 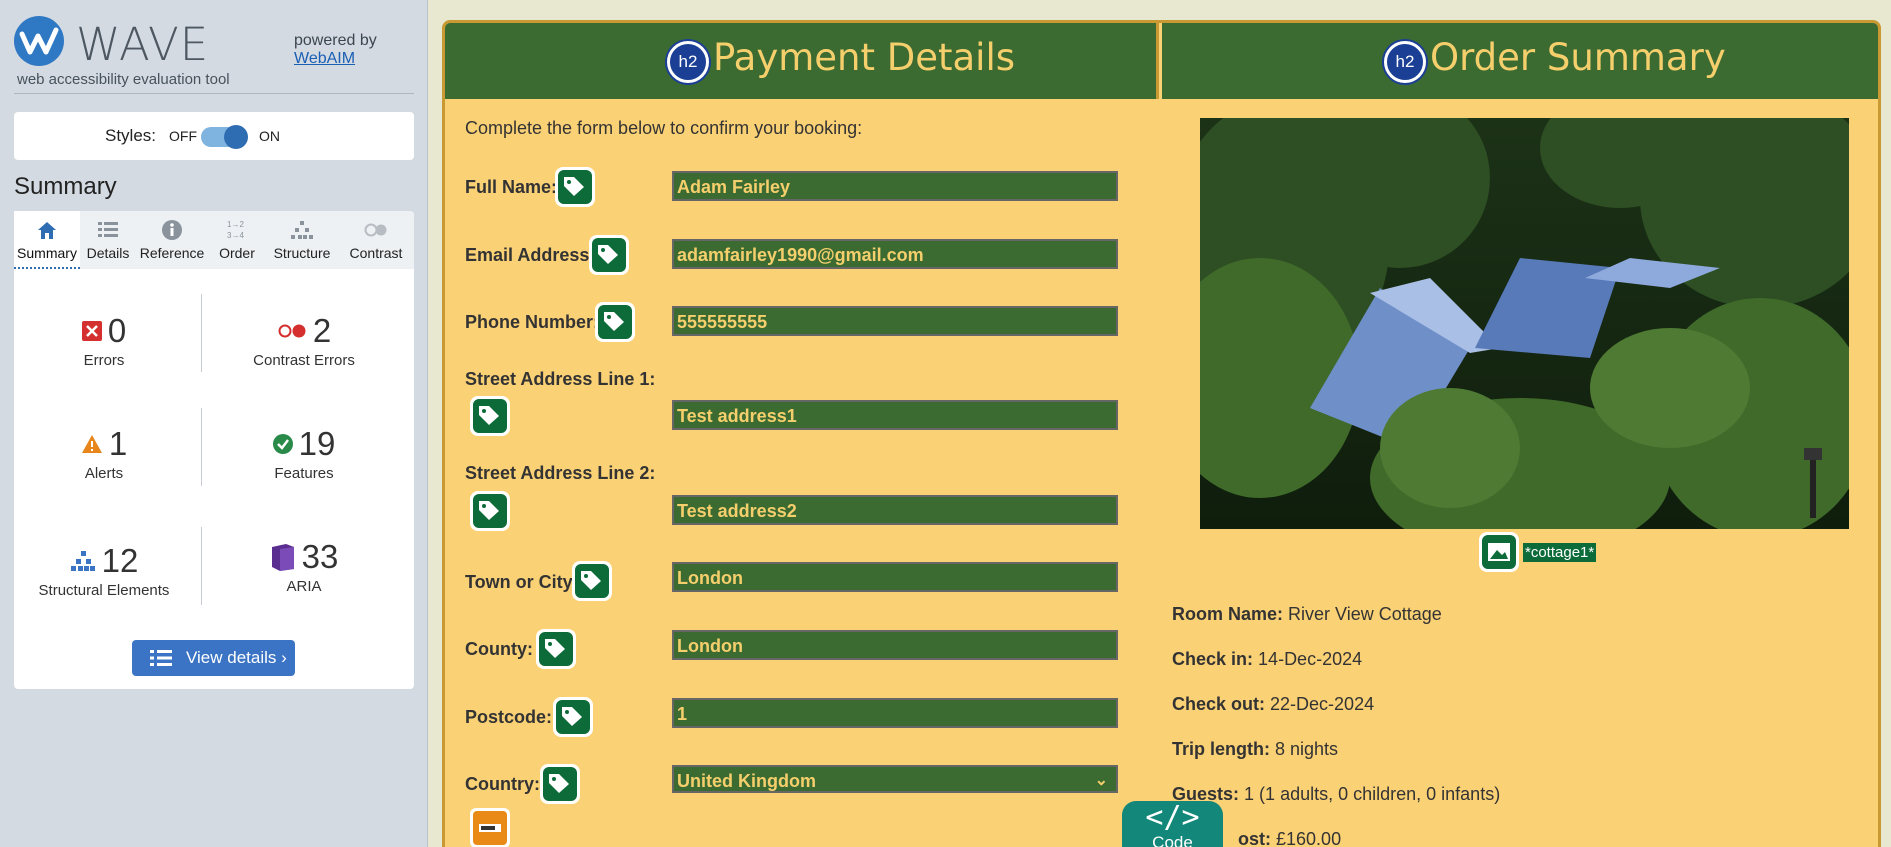 What do you see at coordinates (235, 230) in the screenshot?
I see `order-icon: 1→23→4` at bounding box center [235, 230].